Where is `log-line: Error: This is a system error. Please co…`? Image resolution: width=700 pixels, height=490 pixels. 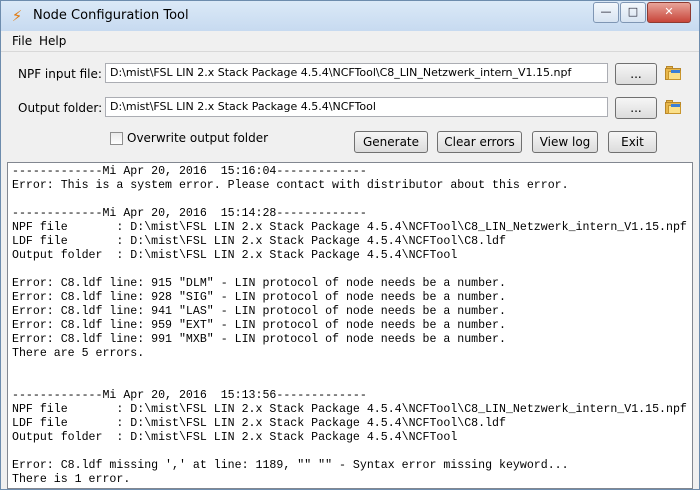
log-line: Error: This is a system error. Please co… is located at coordinates (290, 185).